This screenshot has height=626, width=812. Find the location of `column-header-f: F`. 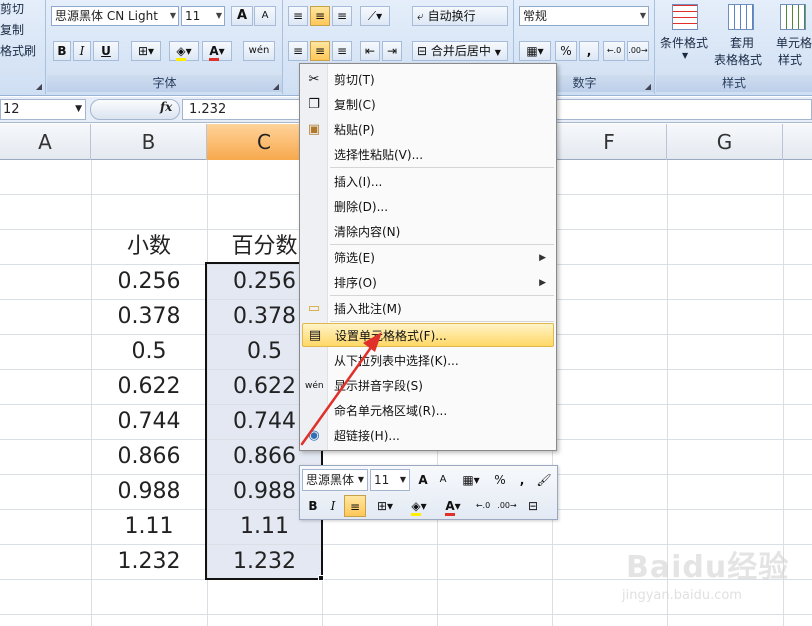

column-header-f: F is located at coordinates (609, 142).